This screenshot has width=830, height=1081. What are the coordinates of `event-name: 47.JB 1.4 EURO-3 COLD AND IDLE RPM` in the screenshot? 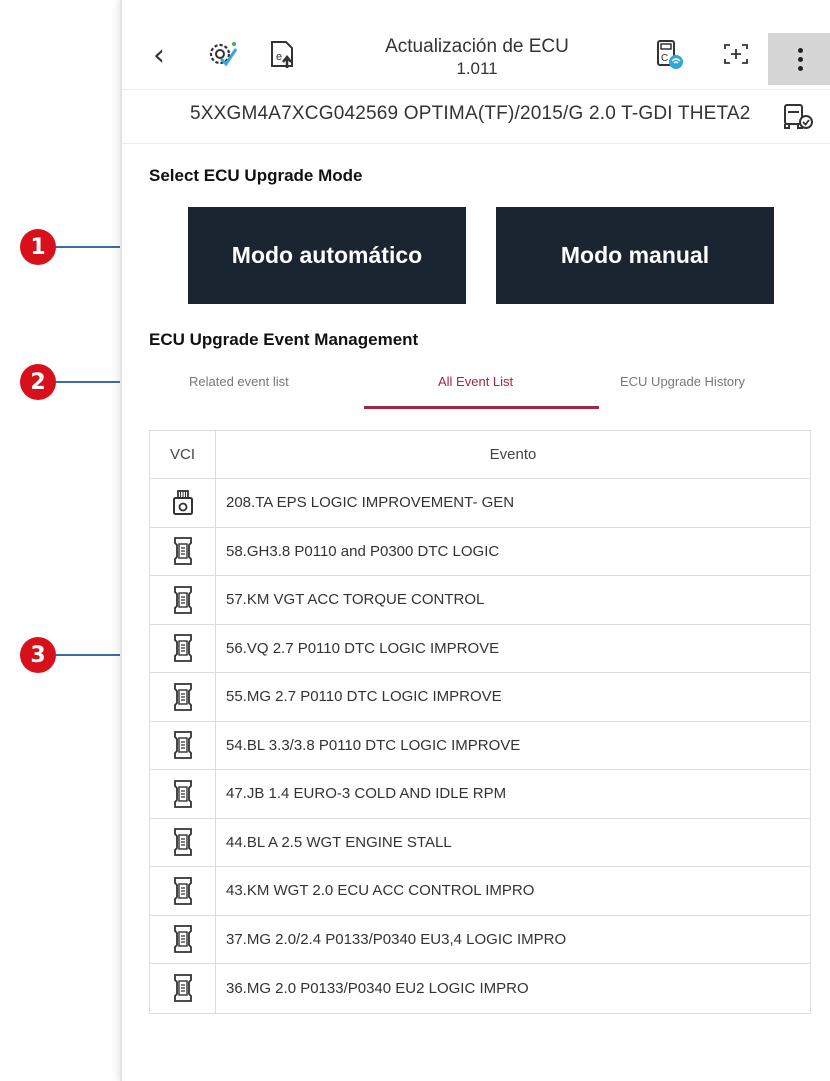 It's located at (366, 794).